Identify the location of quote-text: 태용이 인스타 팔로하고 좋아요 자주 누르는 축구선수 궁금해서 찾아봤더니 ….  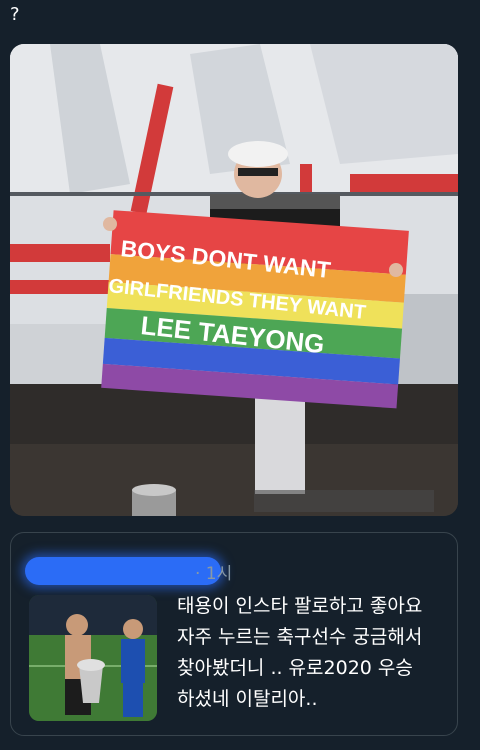
(312, 653).